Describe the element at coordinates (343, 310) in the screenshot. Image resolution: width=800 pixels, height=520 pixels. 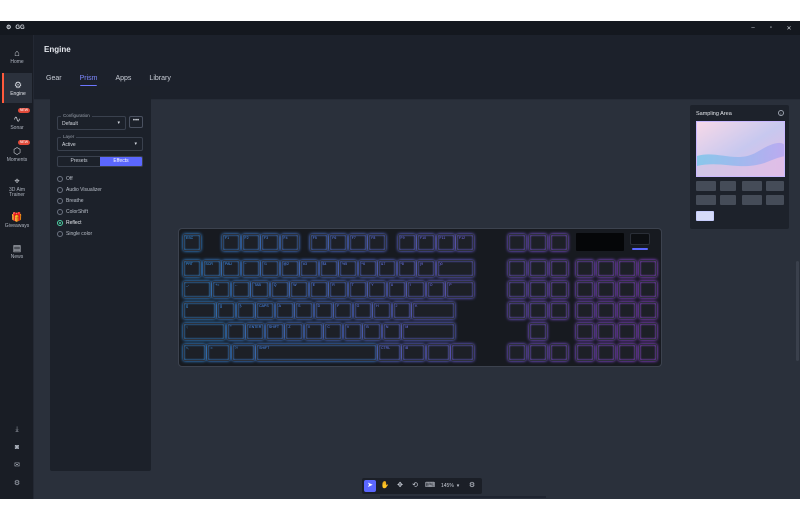
I see `keyboard-key: F` at that location.